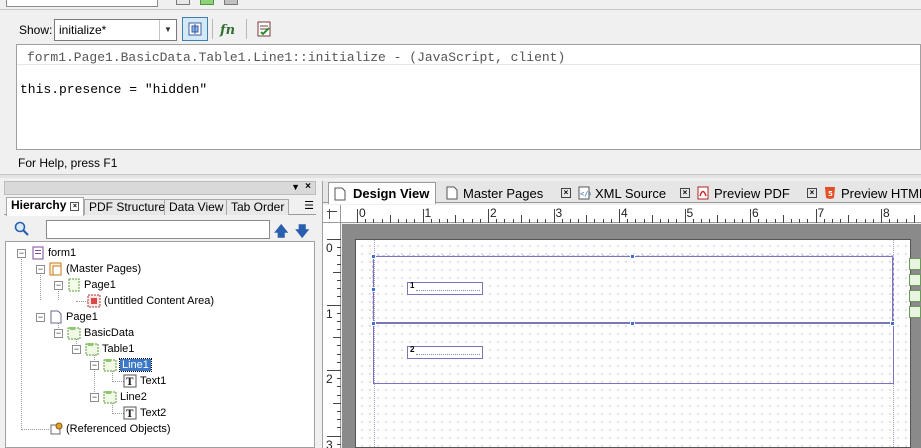 This screenshot has width=921, height=448. What do you see at coordinates (195, 29) in the screenshot?
I see `show-events-for-child-objects-button` at bounding box center [195, 29].